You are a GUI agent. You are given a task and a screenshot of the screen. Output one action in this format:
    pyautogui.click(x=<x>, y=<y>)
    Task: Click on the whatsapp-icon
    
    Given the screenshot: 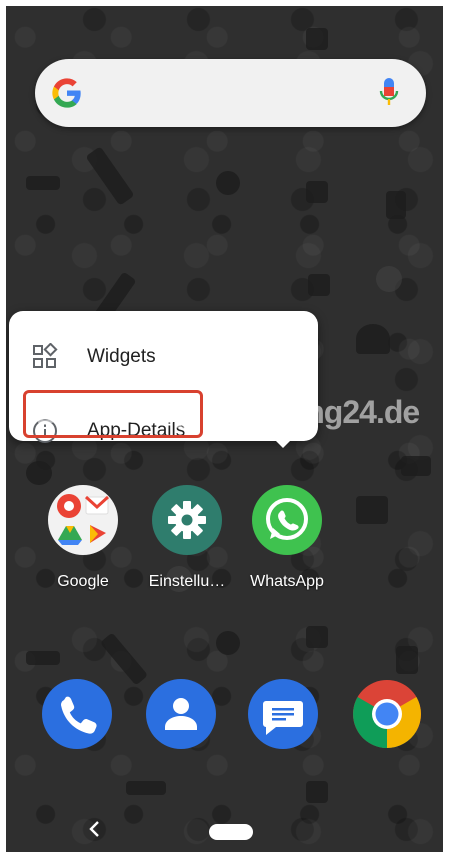 What is the action you would take?
    pyautogui.click(x=287, y=520)
    